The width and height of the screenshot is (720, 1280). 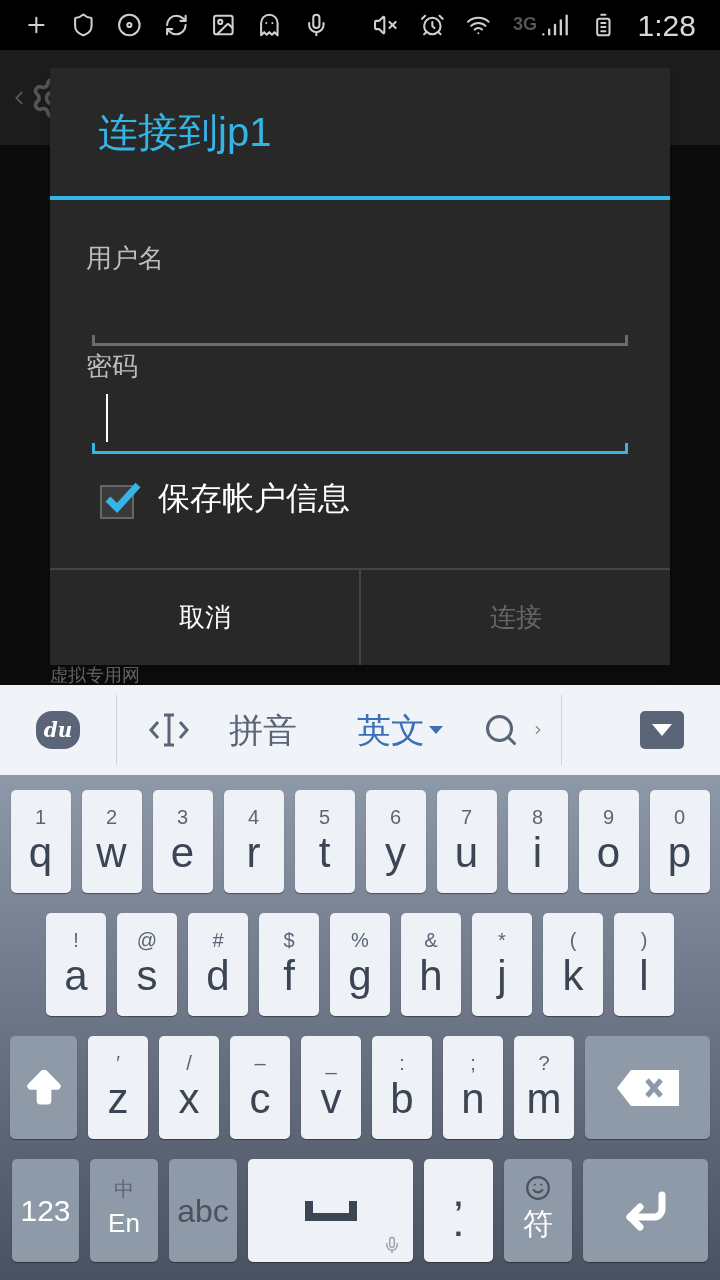 I want to click on letter-key: ( k, so click(x=573, y=964).